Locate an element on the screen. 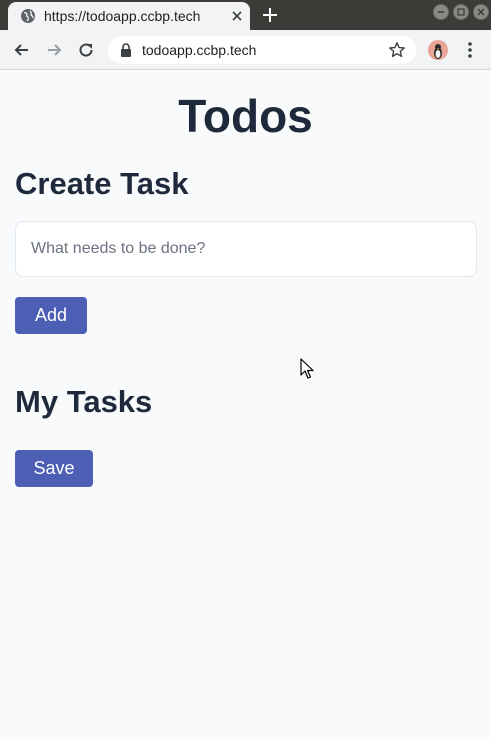  new-tab-icon is located at coordinates (270, 15).